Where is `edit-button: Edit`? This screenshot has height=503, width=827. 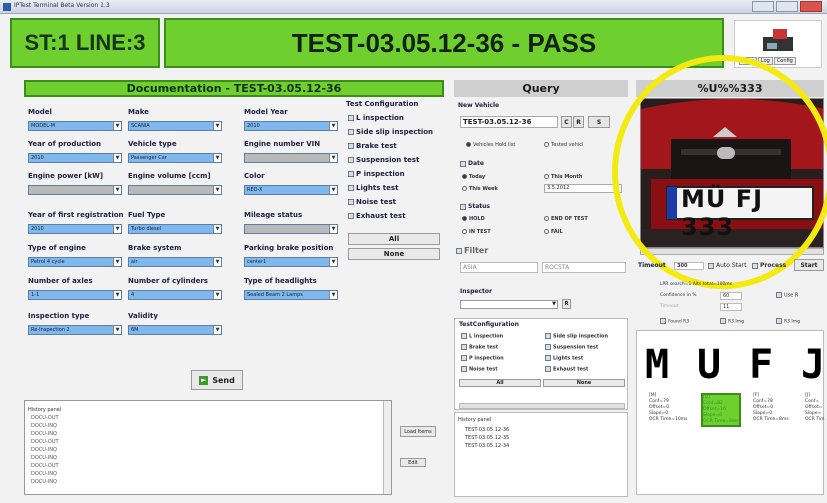 edit-button: Edit is located at coordinates (413, 462).